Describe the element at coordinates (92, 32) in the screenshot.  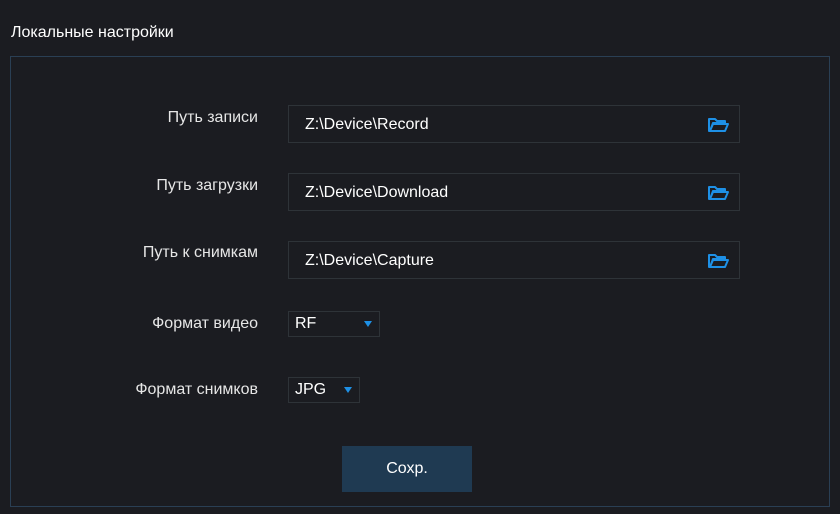
I see `page-title: Локальные настройки` at that location.